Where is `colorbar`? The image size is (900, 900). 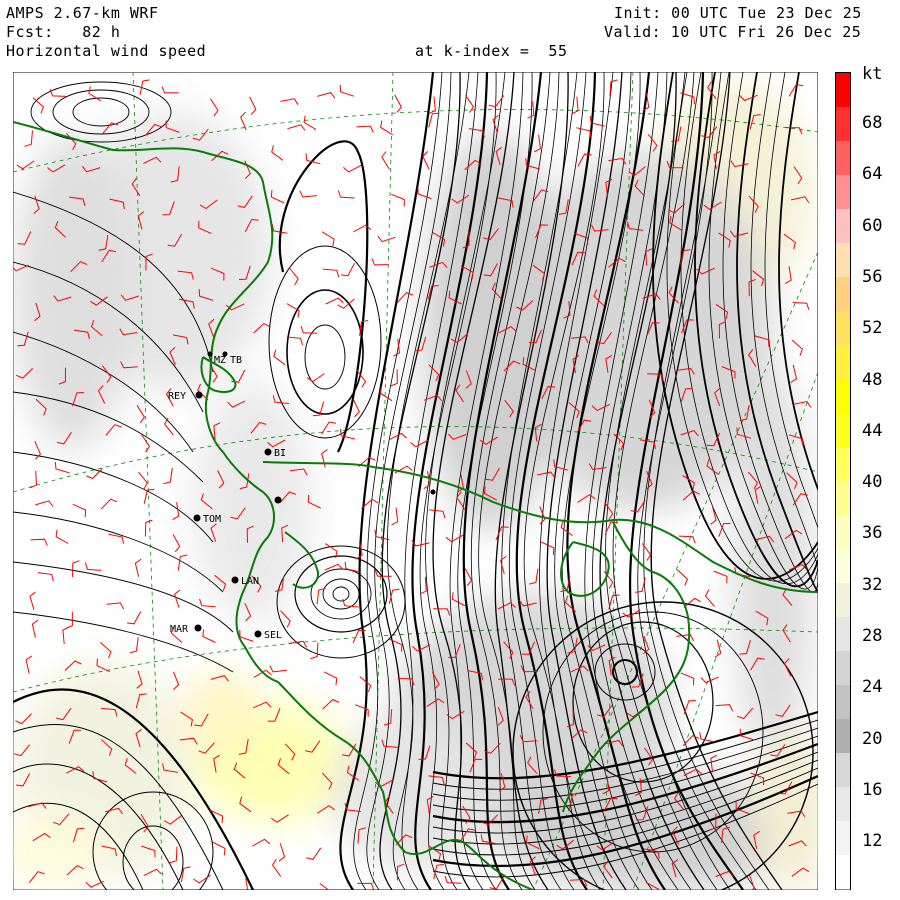
colorbar is located at coordinates (843, 481).